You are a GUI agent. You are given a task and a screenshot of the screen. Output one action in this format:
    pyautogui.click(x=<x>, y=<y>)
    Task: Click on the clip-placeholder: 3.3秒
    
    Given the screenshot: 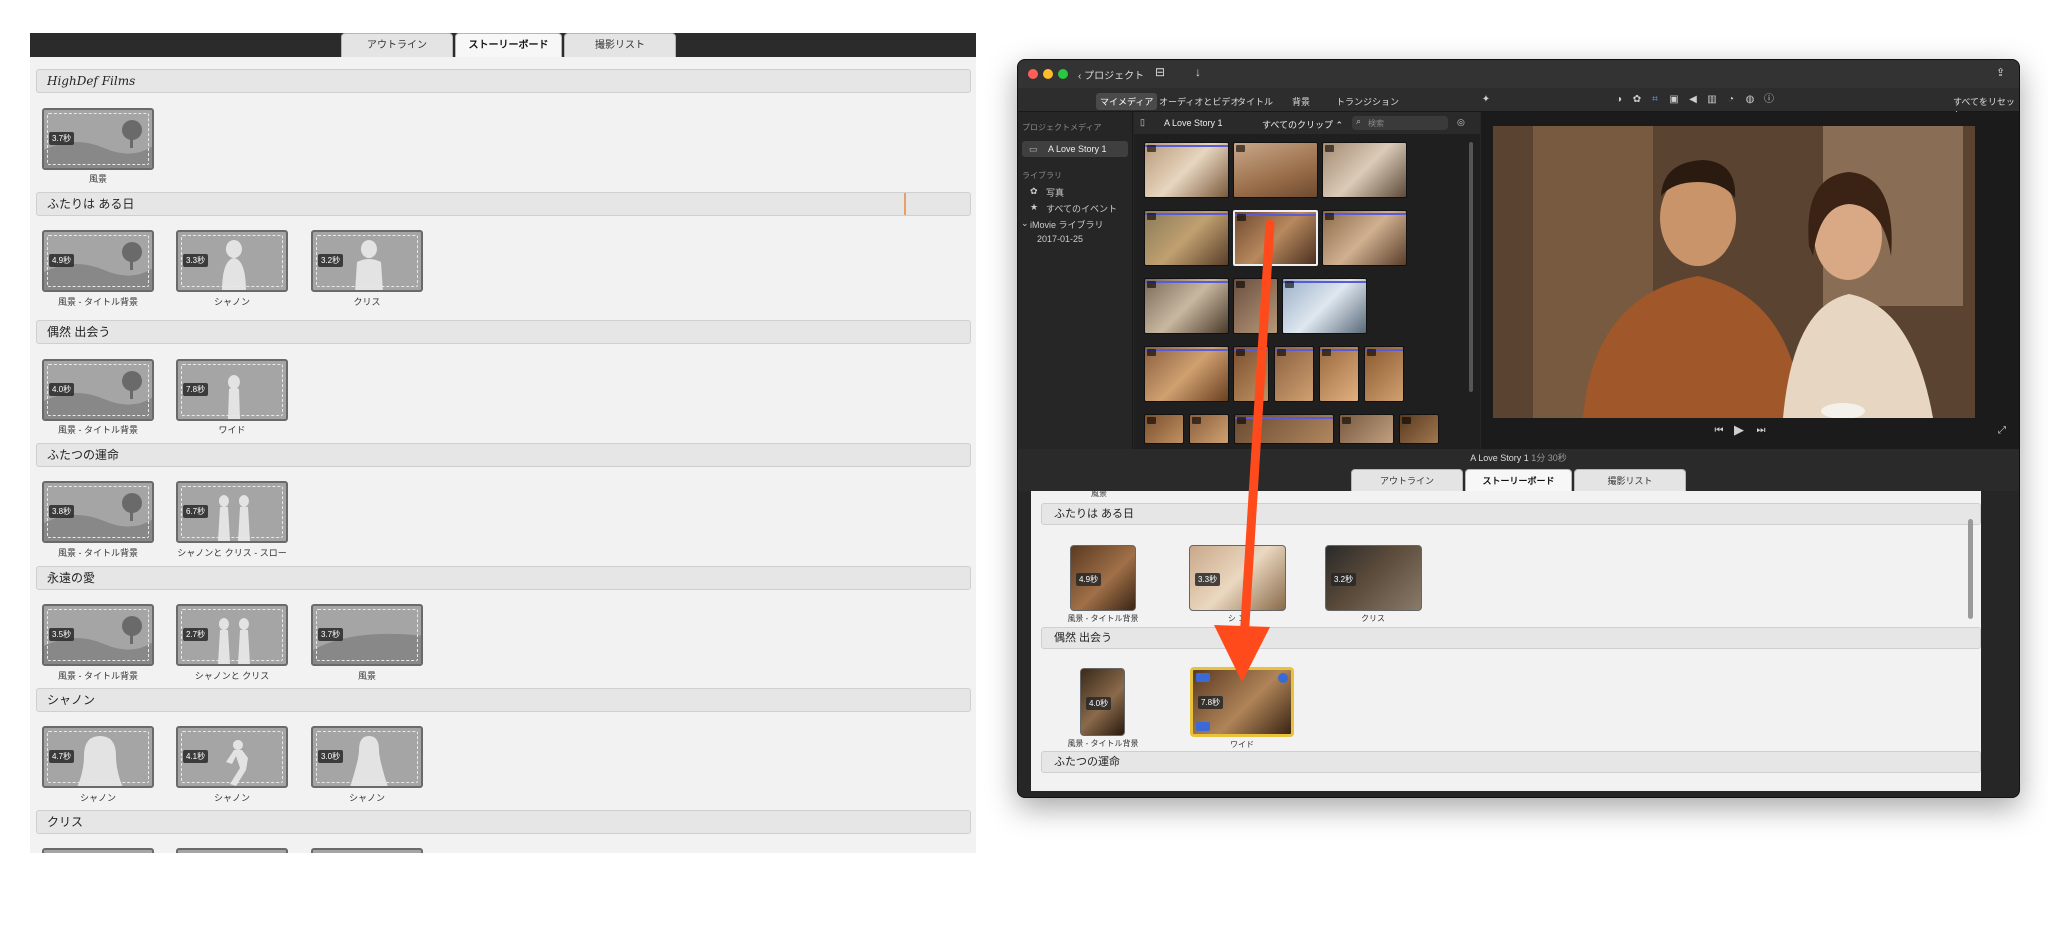 What is the action you would take?
    pyautogui.click(x=232, y=261)
    